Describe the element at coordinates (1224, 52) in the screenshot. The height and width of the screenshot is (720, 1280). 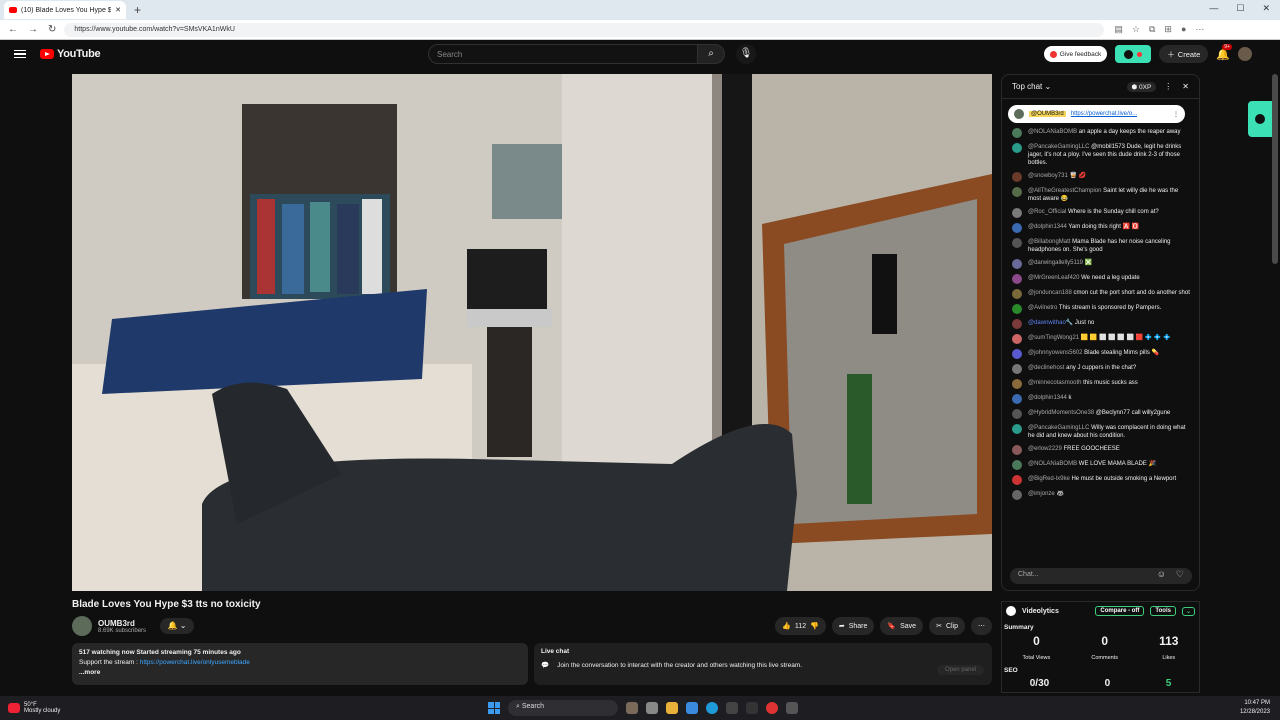
I see `notifications-button: 9+ 🔔` at that location.